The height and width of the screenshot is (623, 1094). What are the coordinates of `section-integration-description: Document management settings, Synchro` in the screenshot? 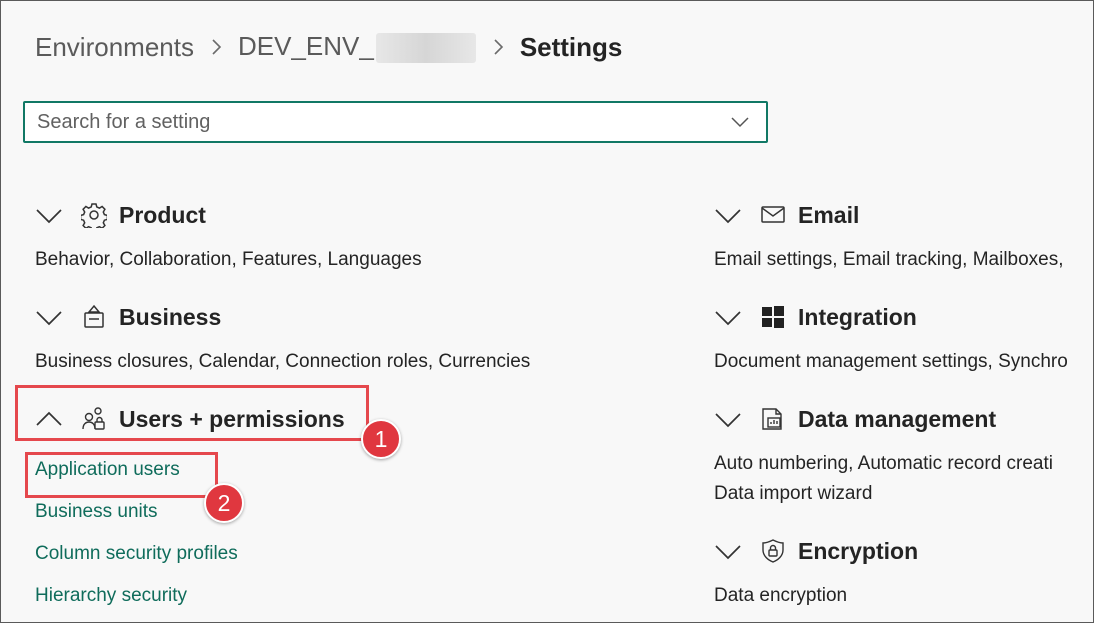 It's located at (891, 361).